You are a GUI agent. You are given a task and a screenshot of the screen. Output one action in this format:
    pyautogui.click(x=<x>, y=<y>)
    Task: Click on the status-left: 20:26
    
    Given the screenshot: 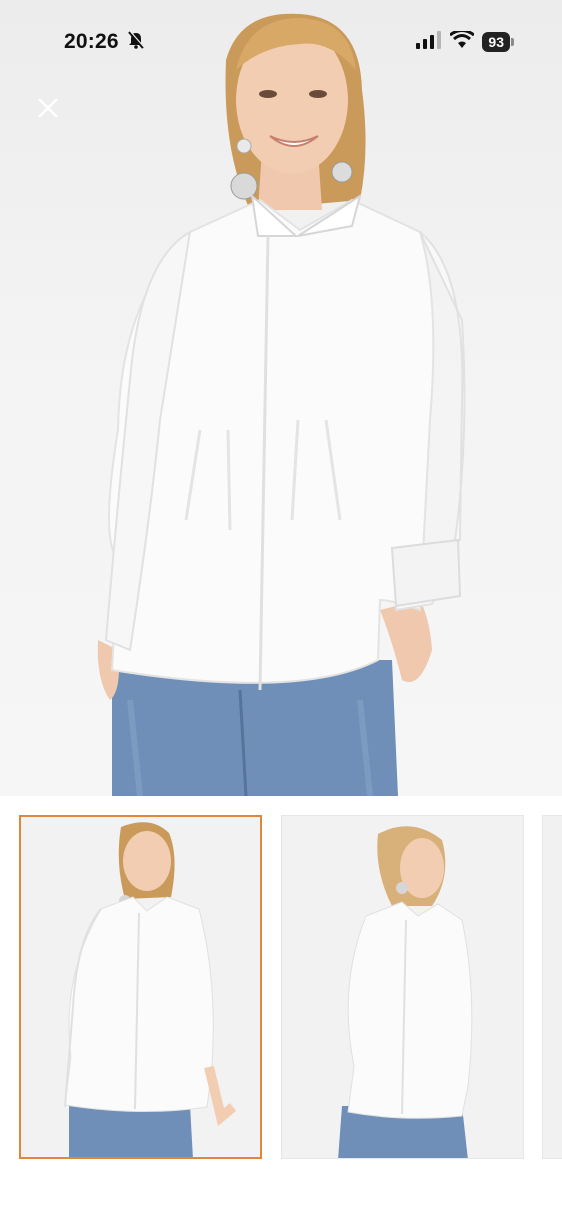 What is the action you would take?
    pyautogui.click(x=104, y=42)
    